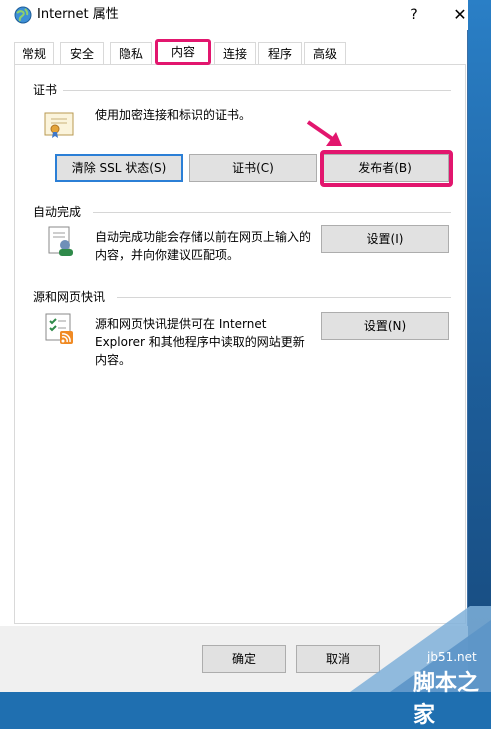 This screenshot has width=491, height=729. I want to click on watermark-url: jb51.net, so click(452, 657).